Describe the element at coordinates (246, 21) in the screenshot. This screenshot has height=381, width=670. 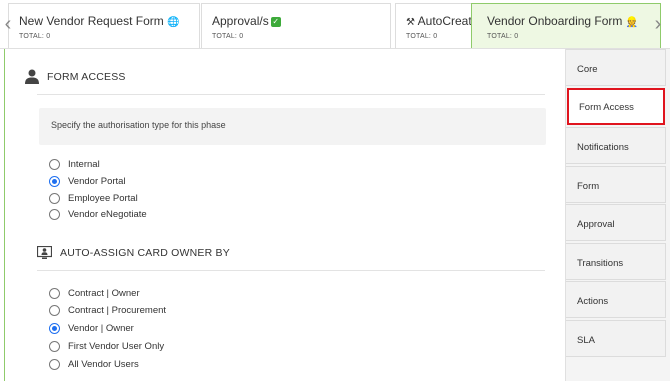
I see `phase-name: Approval/s ✓` at that location.